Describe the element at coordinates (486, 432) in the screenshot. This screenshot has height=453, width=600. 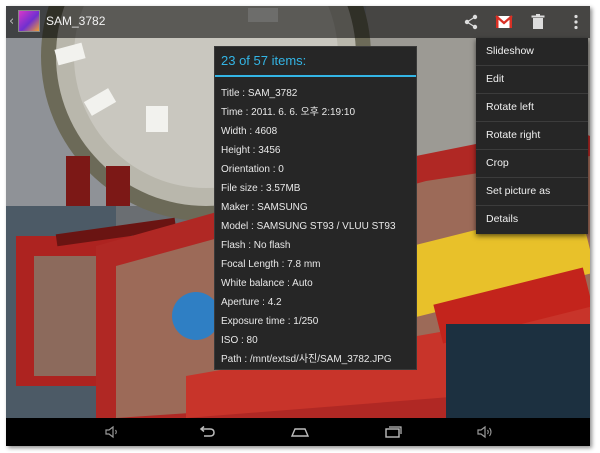
I see `volume-up-icon` at that location.